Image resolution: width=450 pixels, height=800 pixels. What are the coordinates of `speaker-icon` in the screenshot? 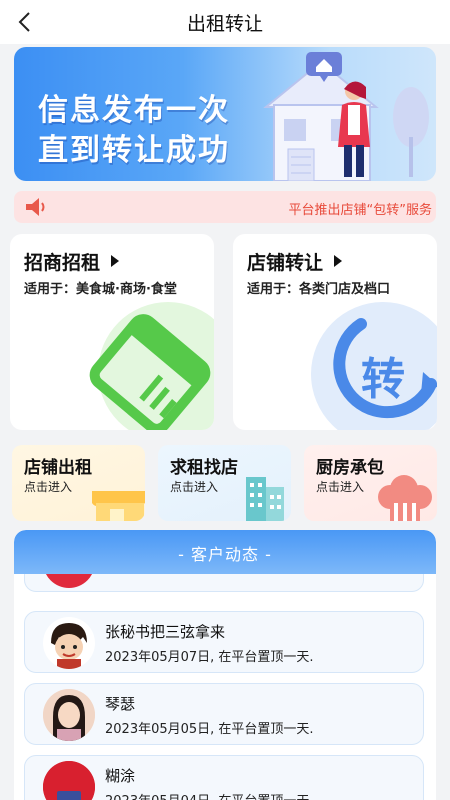 It's located at (35, 207).